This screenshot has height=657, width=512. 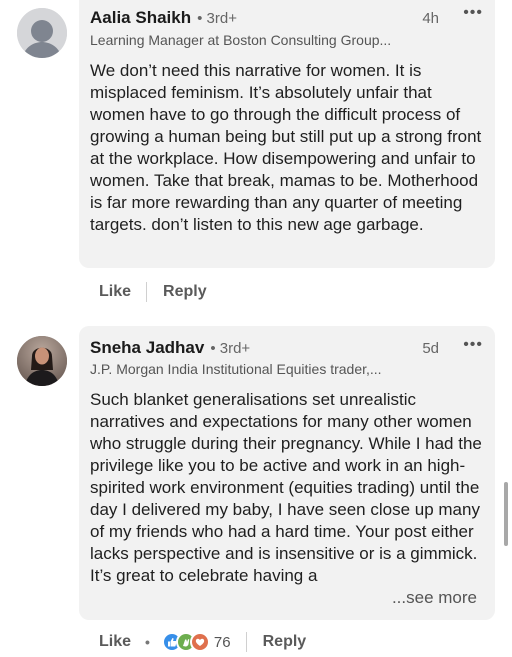 I want to click on comment-actions: Like • 76 Reply, so click(x=202, y=642).